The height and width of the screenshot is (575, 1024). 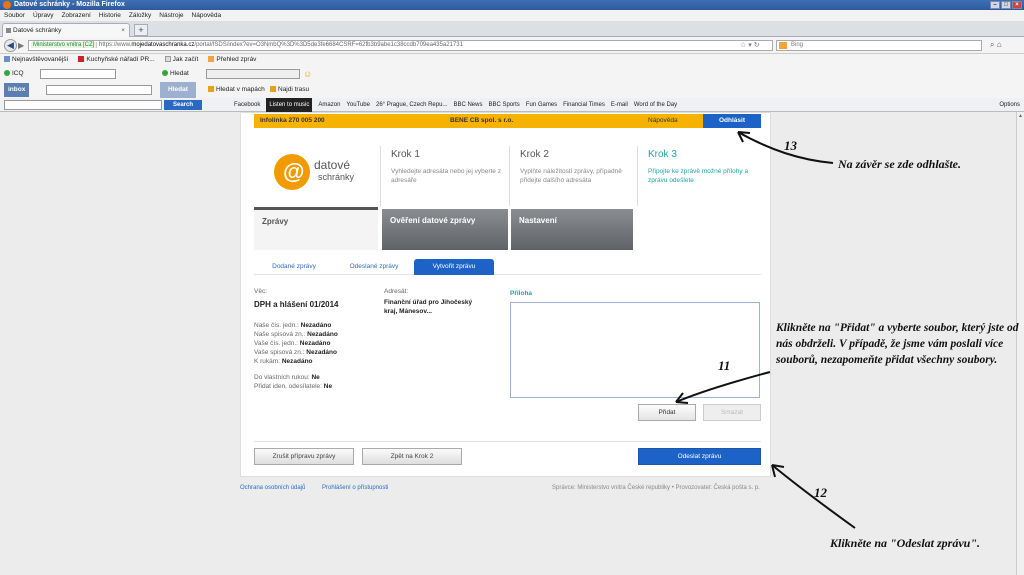 I want to click on annotation-number-11: 11, so click(x=724, y=365).